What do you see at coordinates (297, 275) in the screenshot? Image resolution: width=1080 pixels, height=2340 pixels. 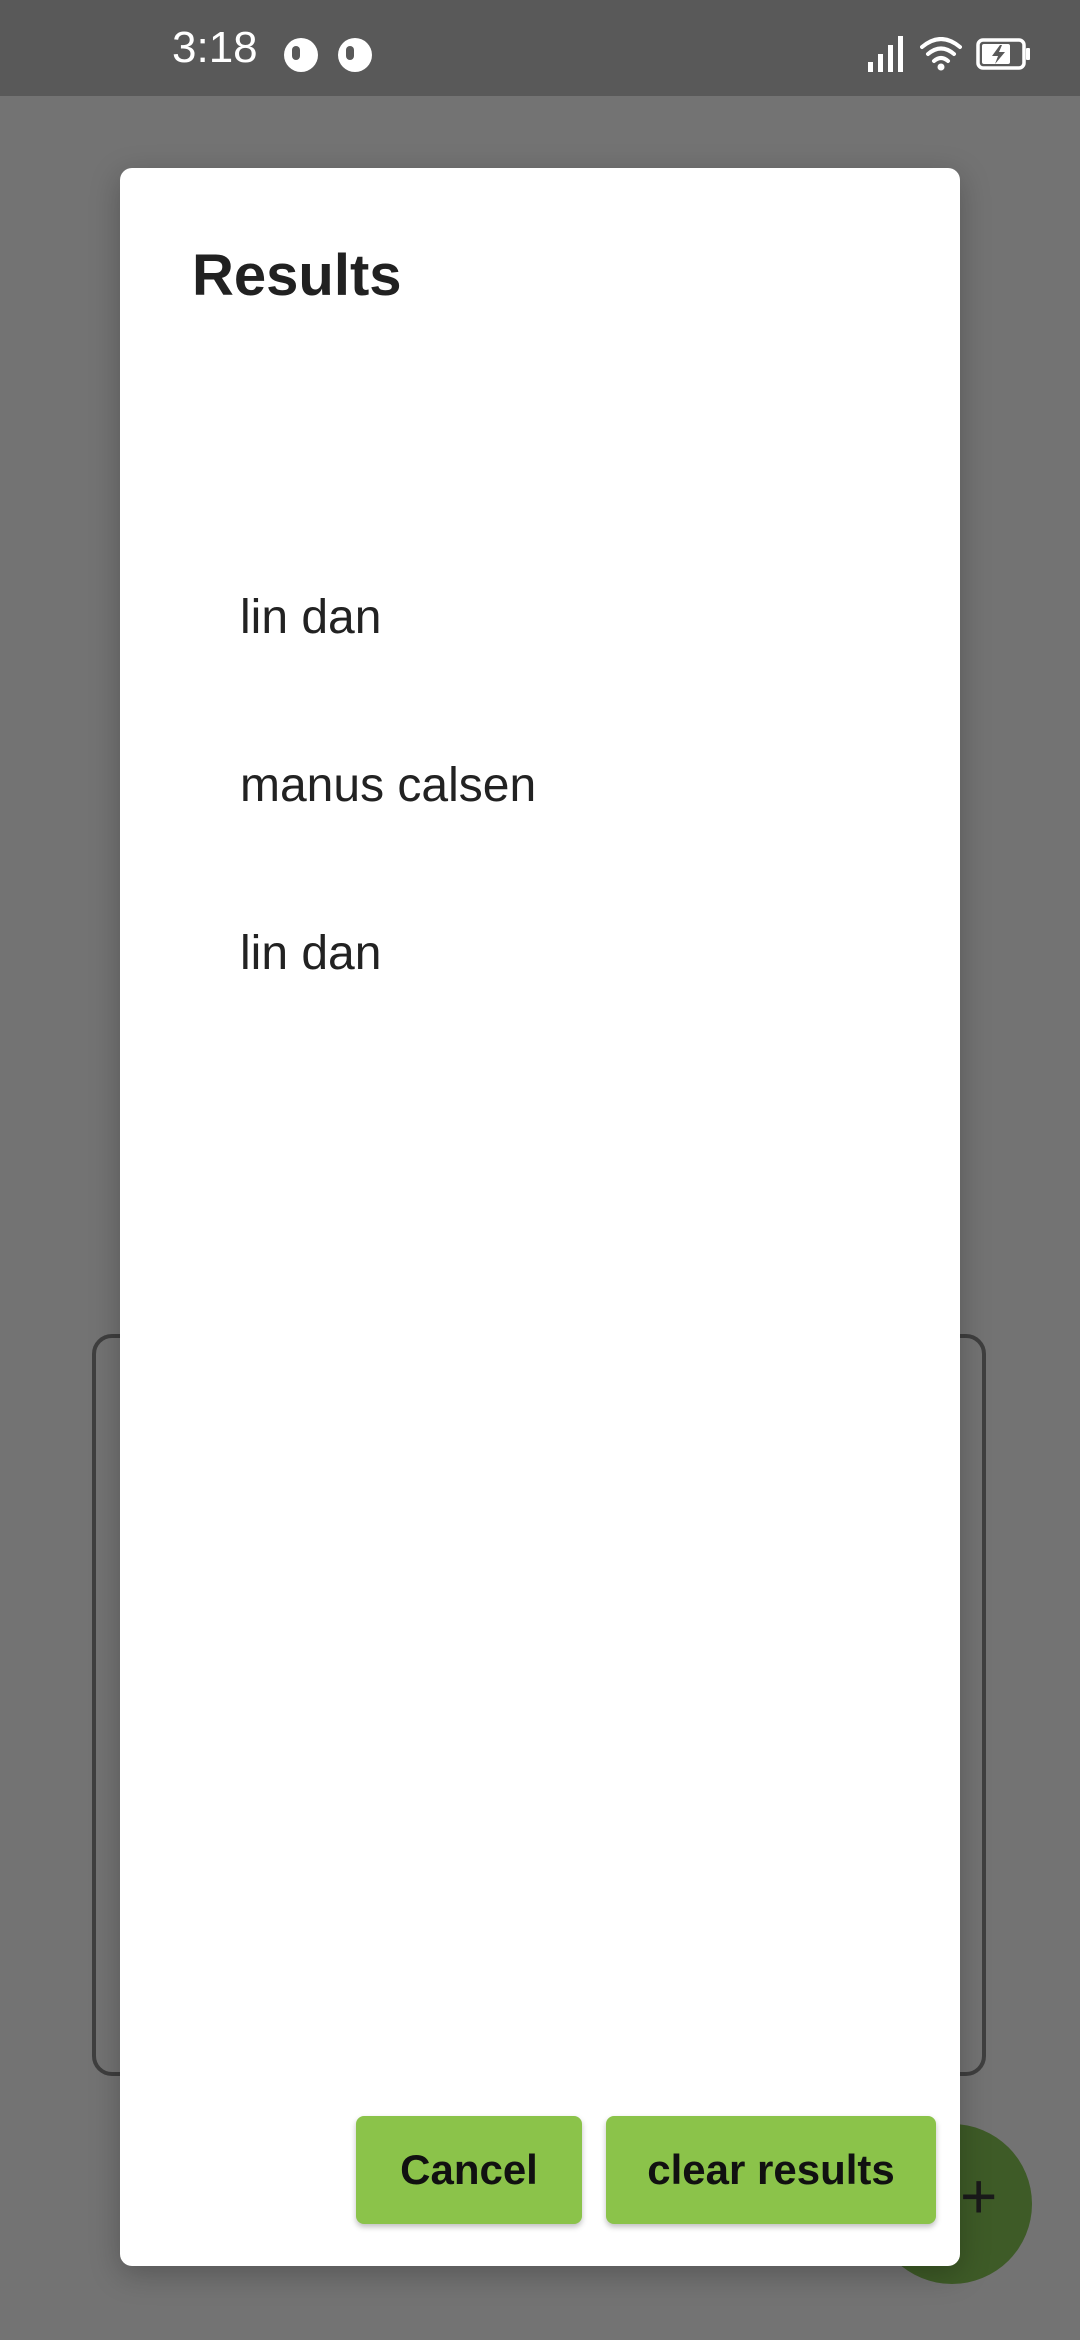 I see `dialog-title: Results` at bounding box center [297, 275].